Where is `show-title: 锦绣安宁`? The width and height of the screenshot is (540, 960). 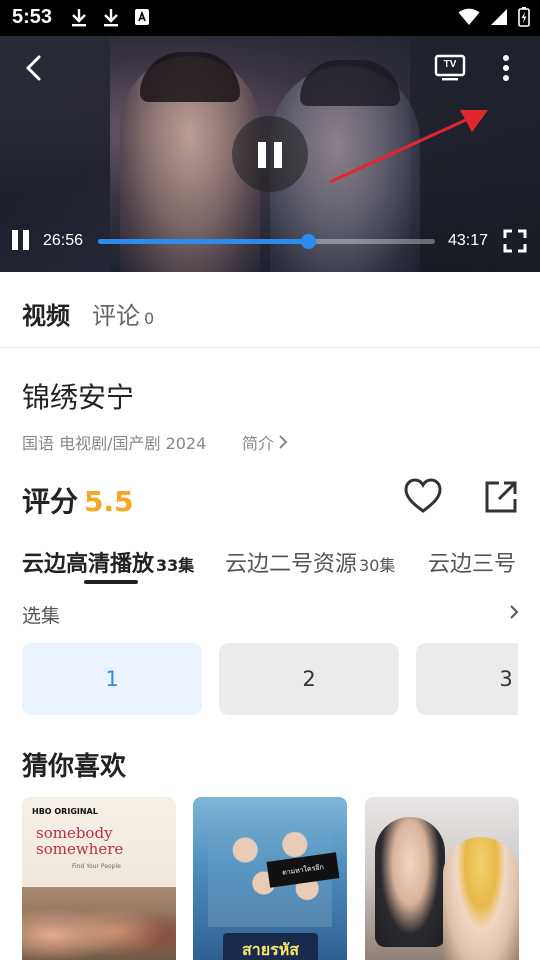 show-title: 锦绣安宁 is located at coordinates (78, 397).